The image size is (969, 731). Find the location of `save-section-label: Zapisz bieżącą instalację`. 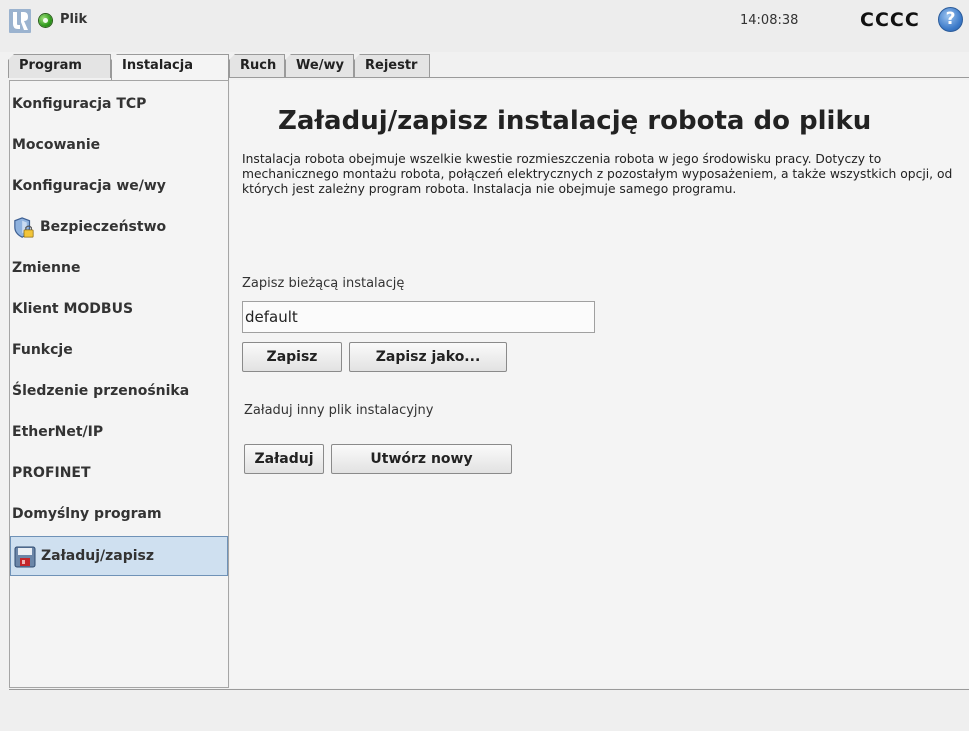

save-section-label: Zapisz bieżącą instalację is located at coordinates (323, 283).